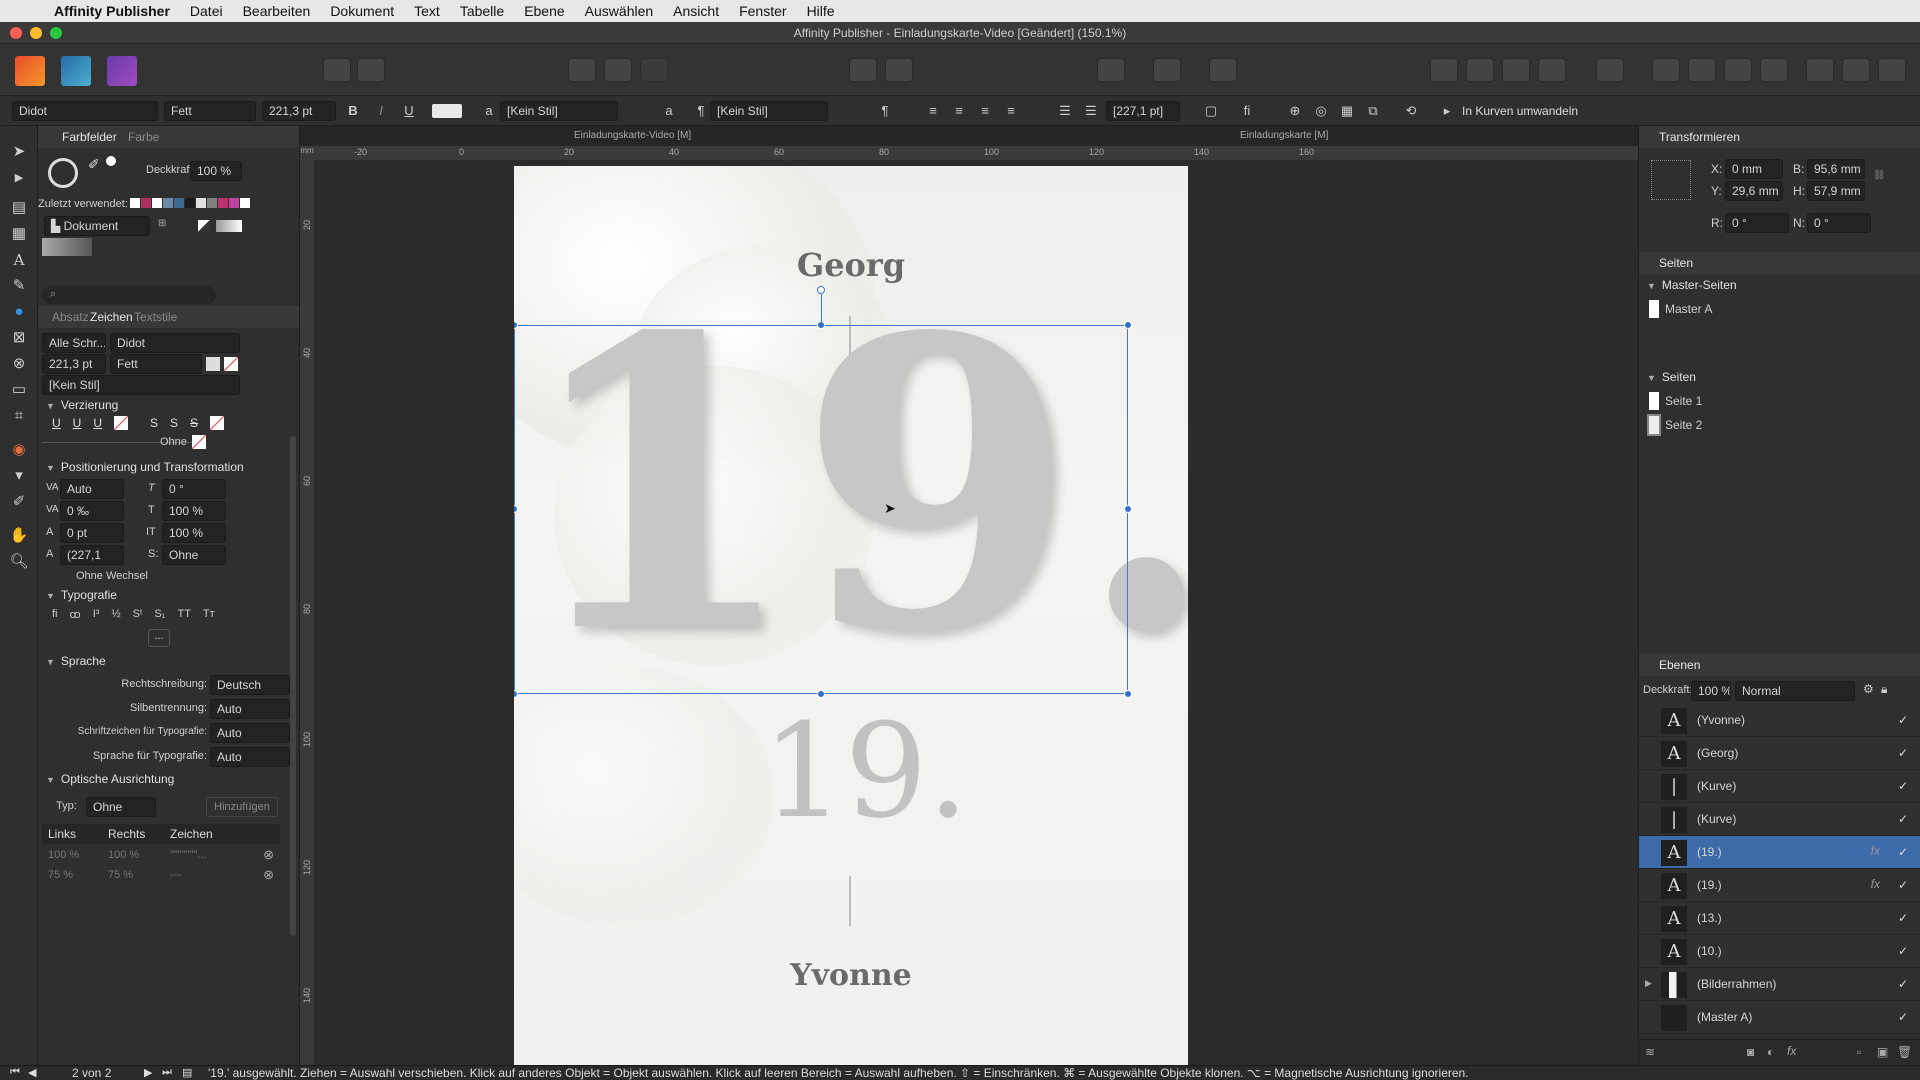  What do you see at coordinates (985, 111) in the screenshot?
I see `align-right-icon: ≡` at bounding box center [985, 111].